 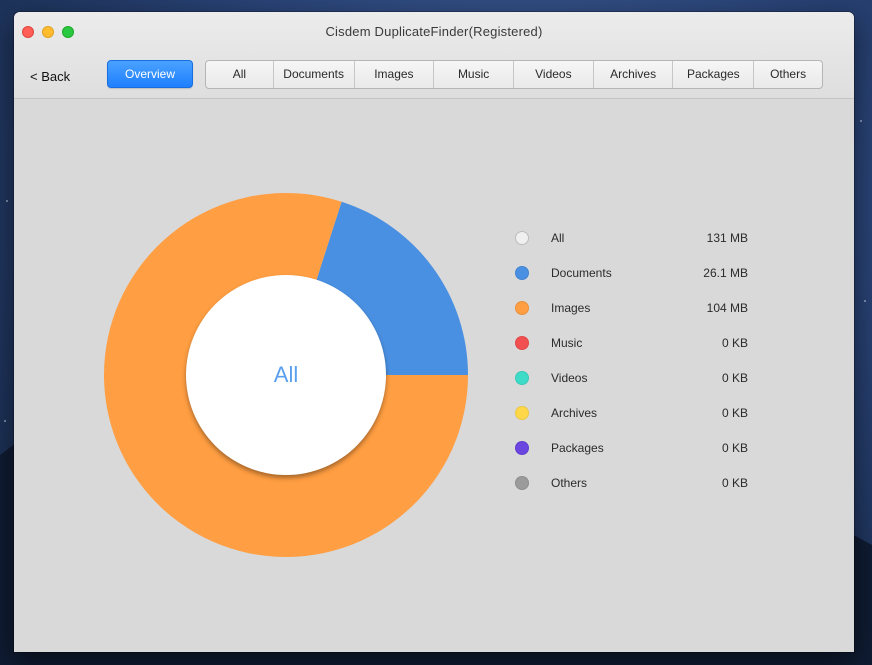 I want to click on legend-row-music: Music 0 KB, so click(x=634, y=344).